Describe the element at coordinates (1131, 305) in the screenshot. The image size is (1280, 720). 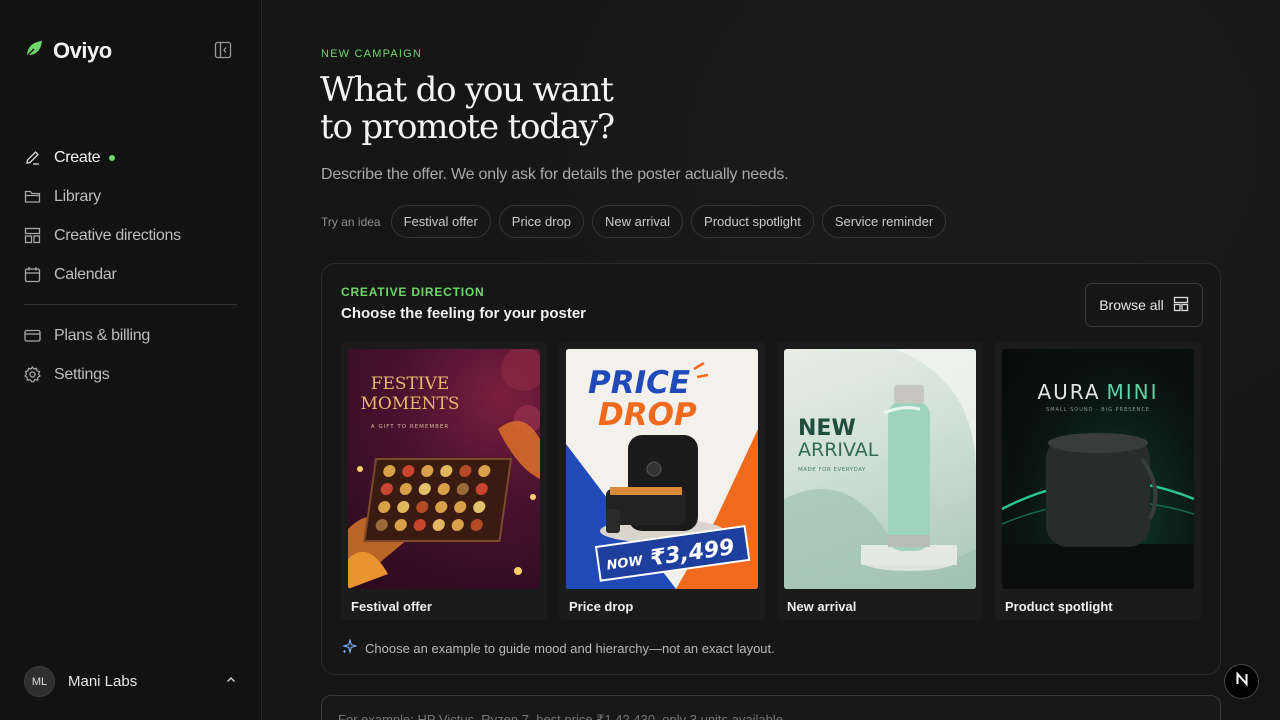
I see `browse-all-label: Browse all` at that location.